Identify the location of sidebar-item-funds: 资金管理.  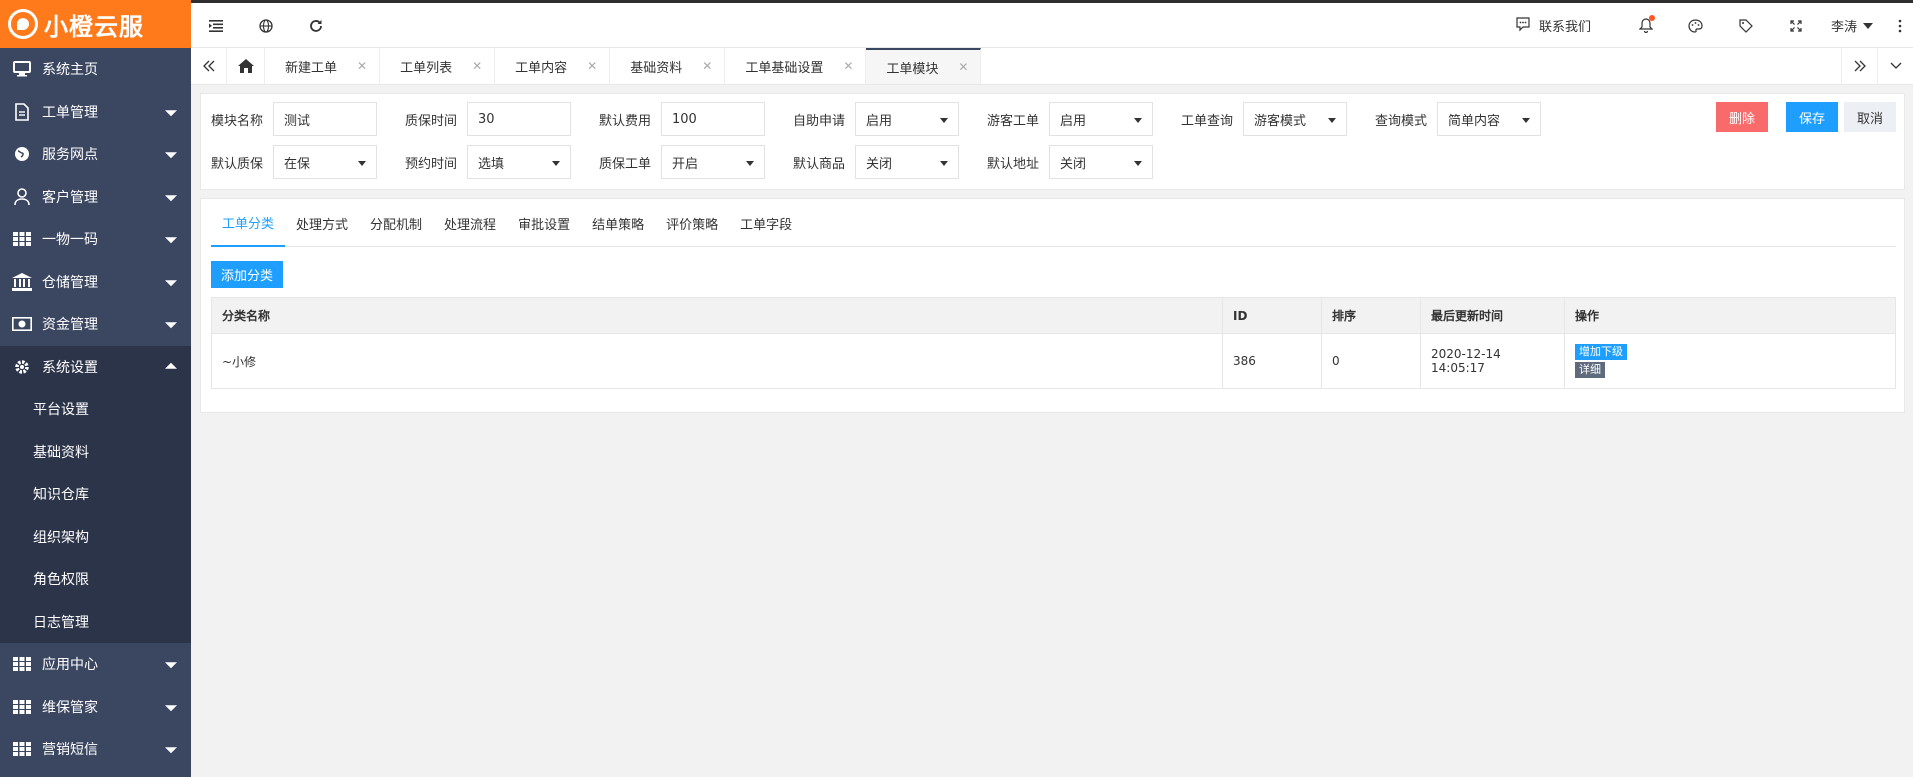
(95, 324).